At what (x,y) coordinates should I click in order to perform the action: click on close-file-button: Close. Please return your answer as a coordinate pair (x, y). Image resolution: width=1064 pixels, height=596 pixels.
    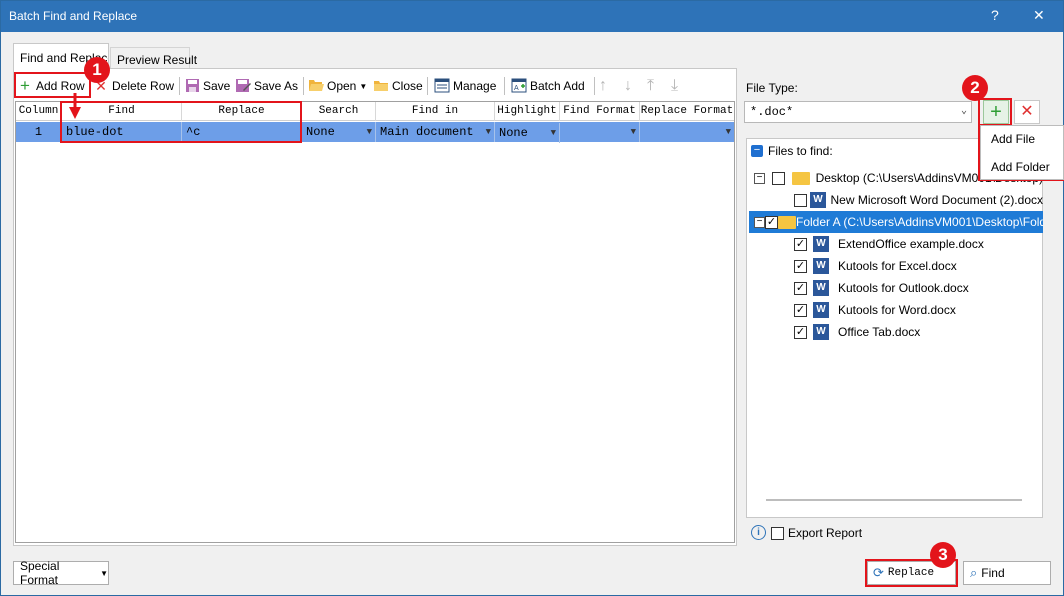
    Looking at the image, I should click on (398, 86).